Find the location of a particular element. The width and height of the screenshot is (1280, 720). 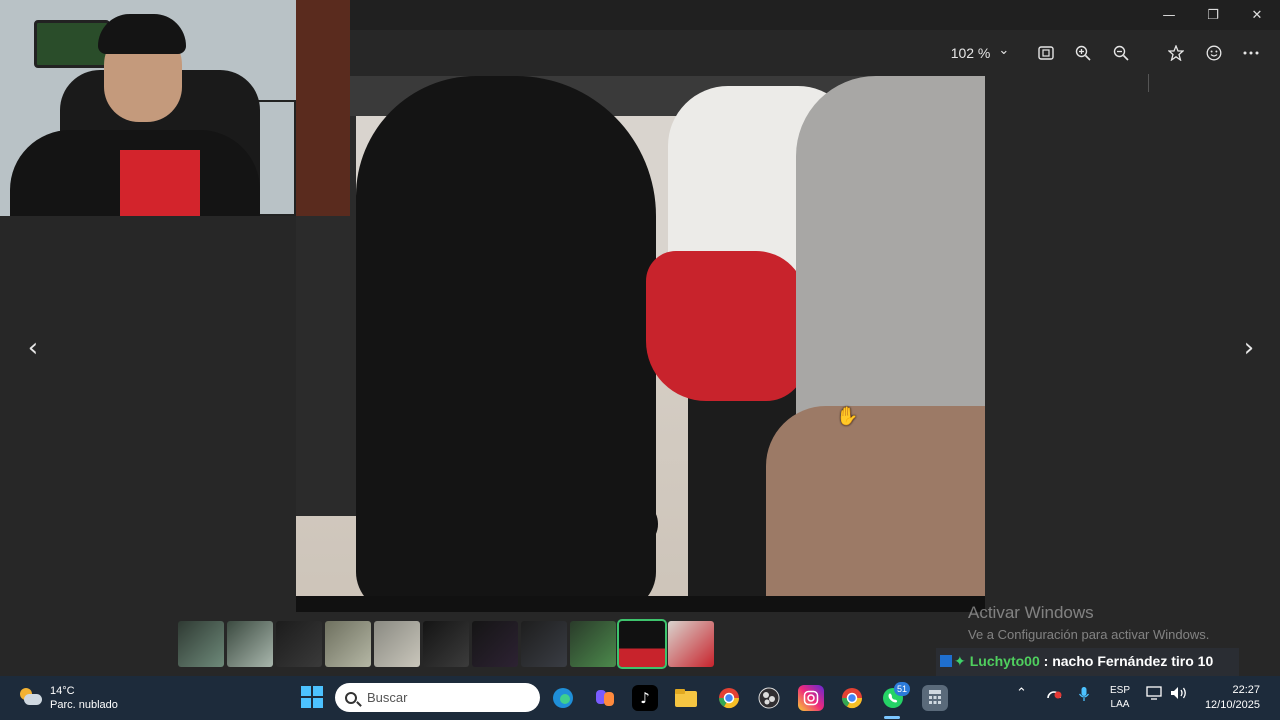

instagram-icon is located at coordinates (811, 698).